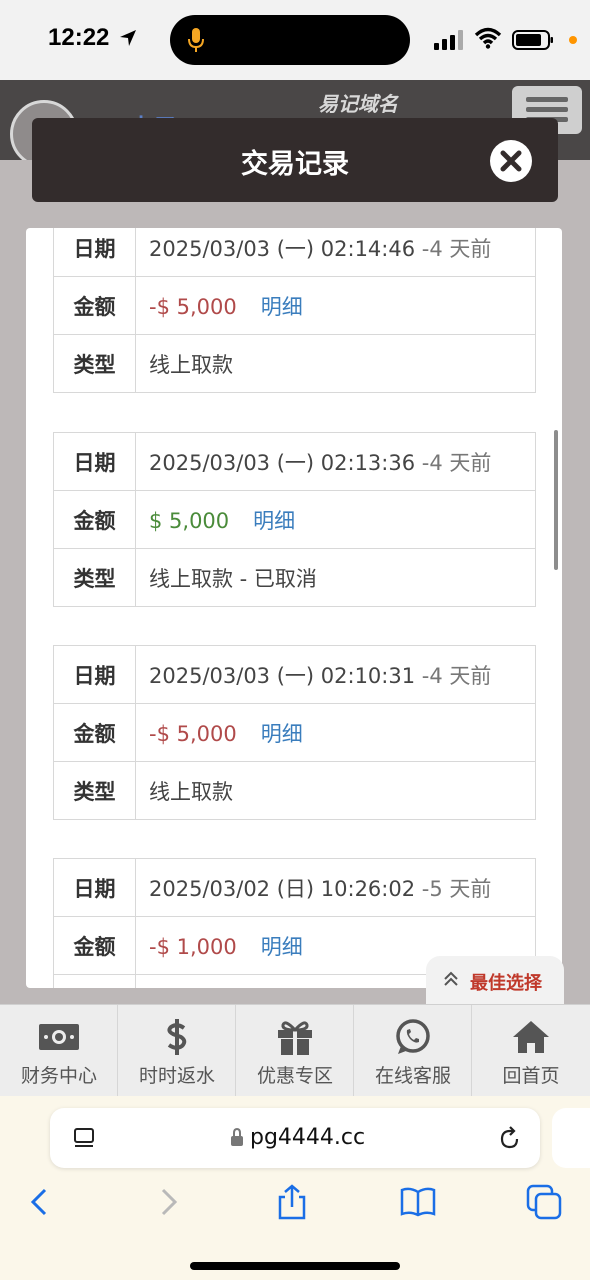  Describe the element at coordinates (413, 1036) in the screenshot. I see `whatsapp-icon` at that location.